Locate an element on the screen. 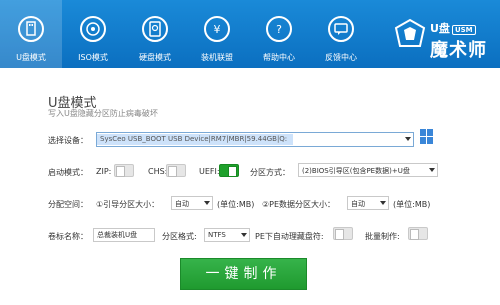  boot-unit-label: (单位:MB) is located at coordinates (236, 204).